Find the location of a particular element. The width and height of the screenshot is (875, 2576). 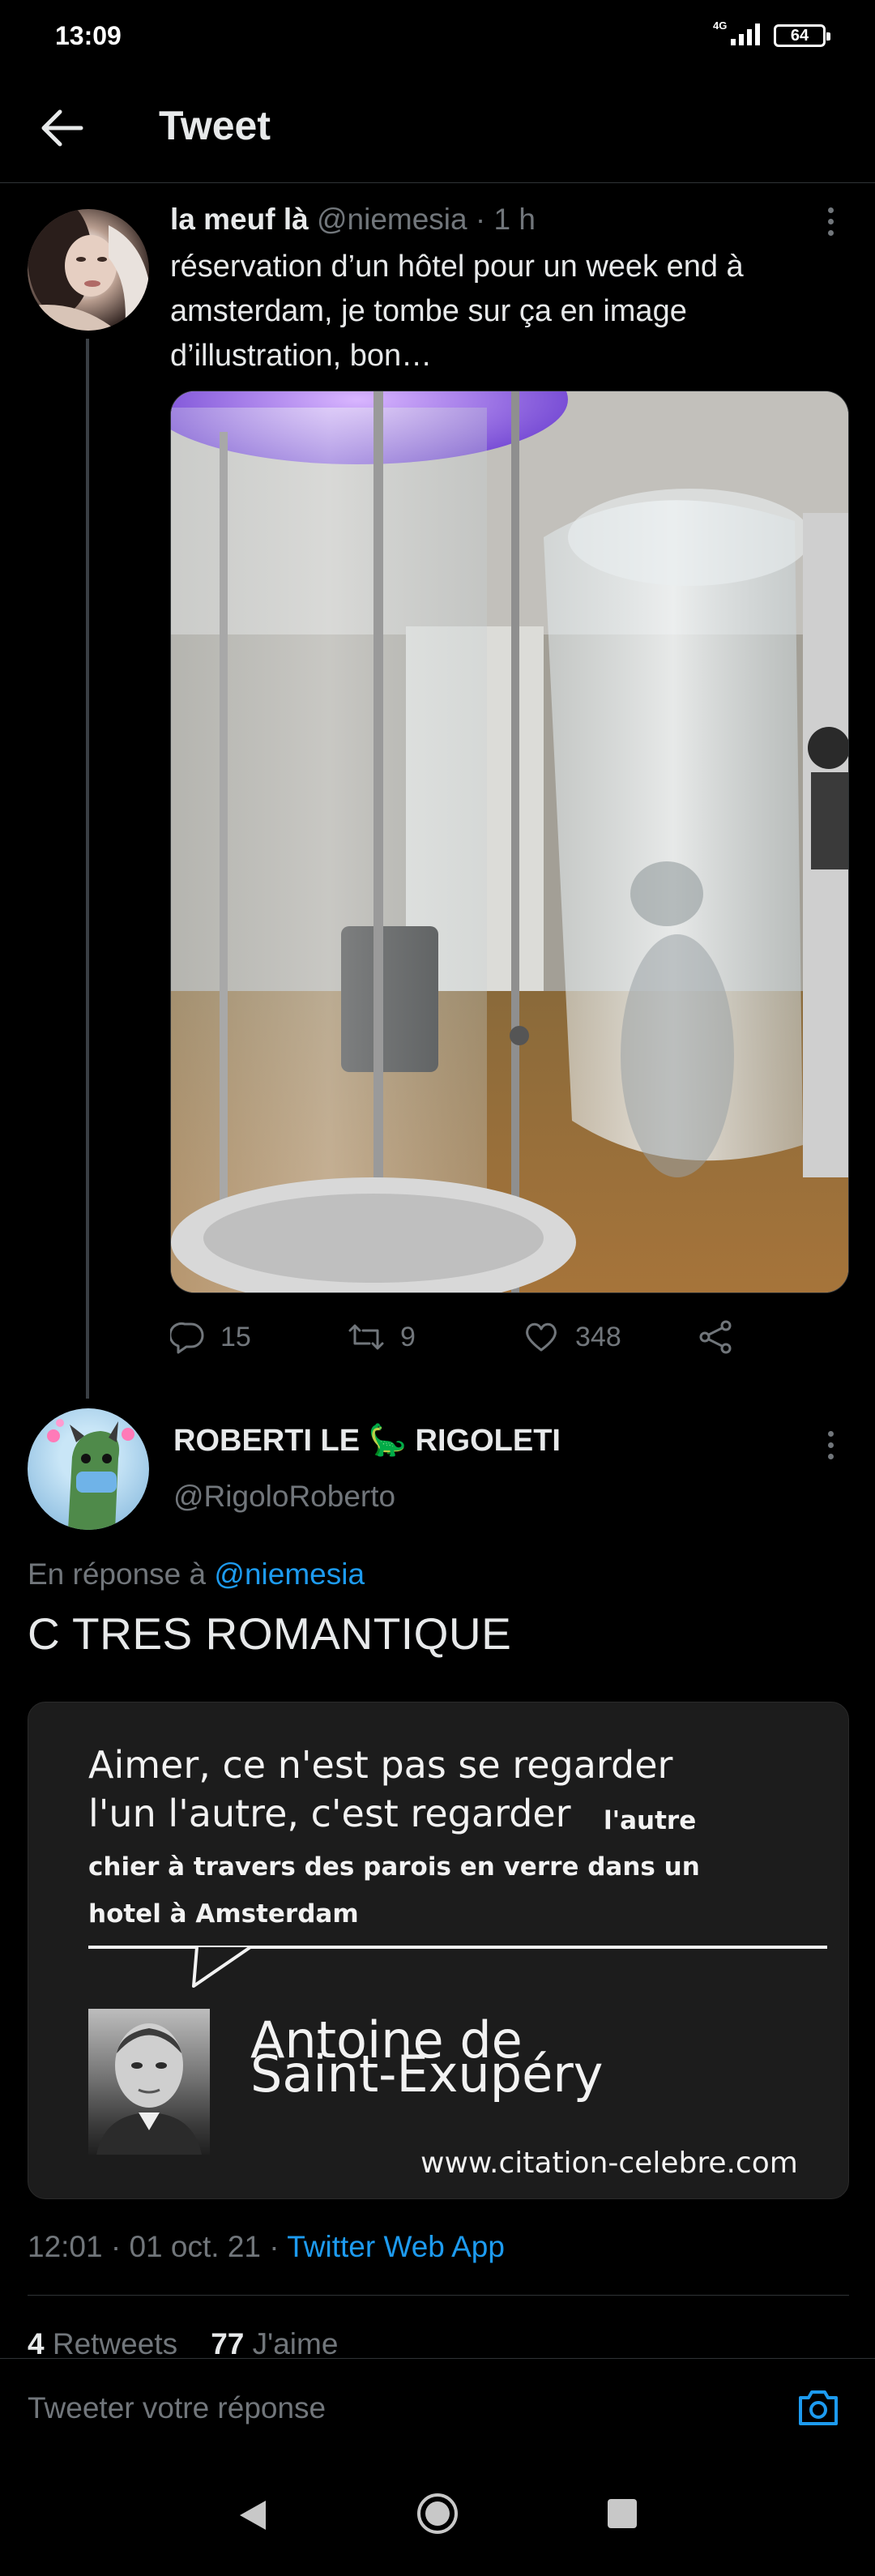

reply-icon is located at coordinates (187, 1338).